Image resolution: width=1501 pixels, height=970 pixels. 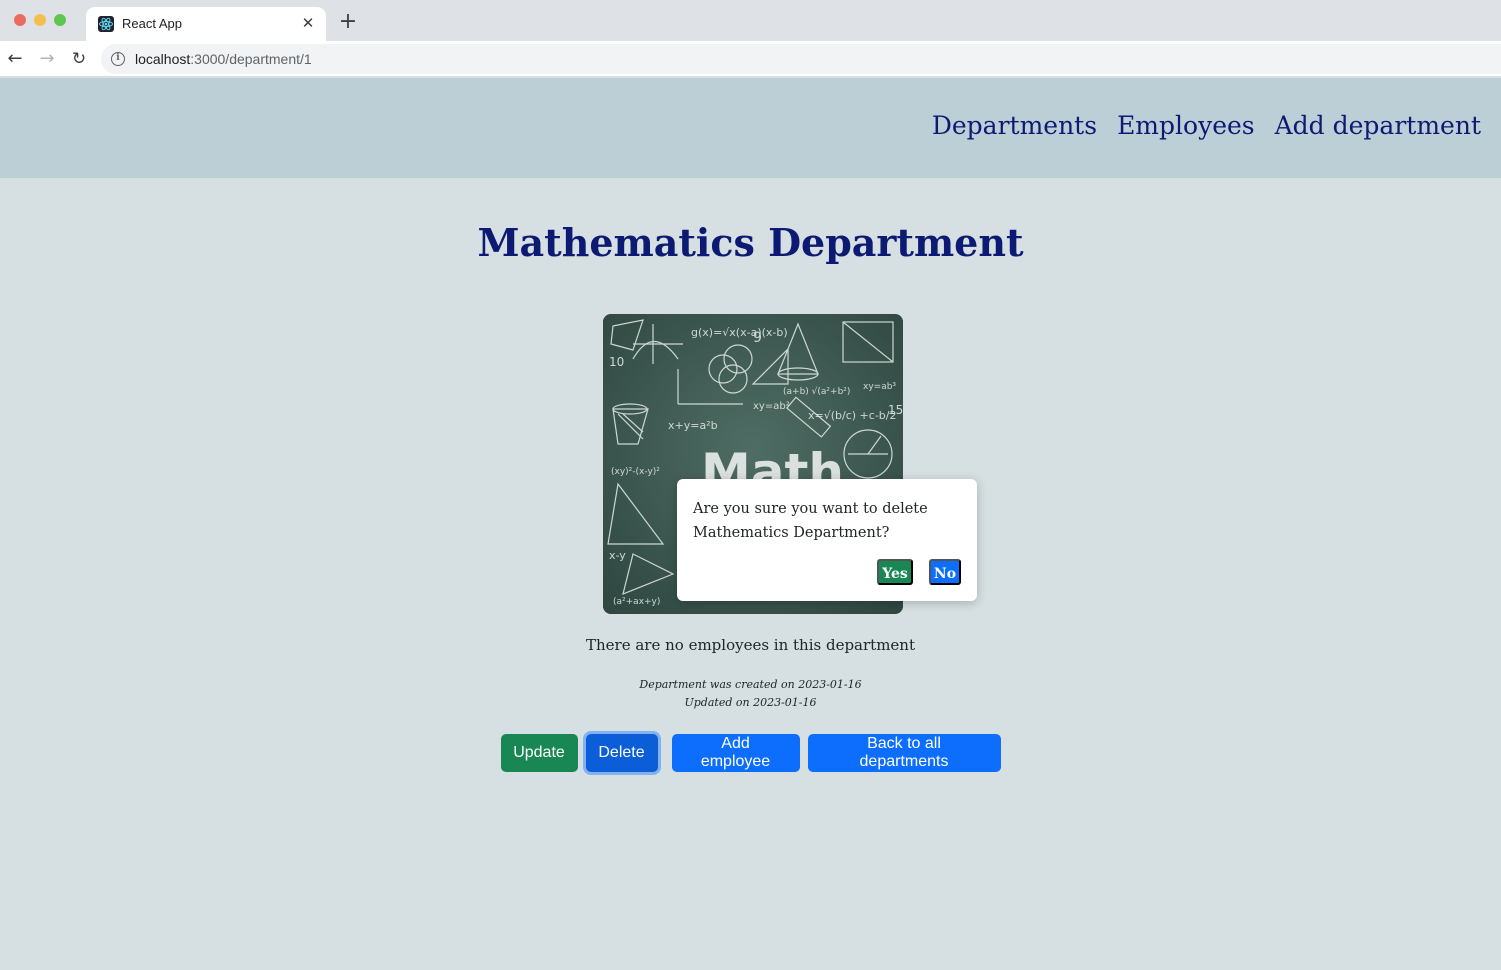 I want to click on nav-link-departments: Departments, so click(x=1014, y=125).